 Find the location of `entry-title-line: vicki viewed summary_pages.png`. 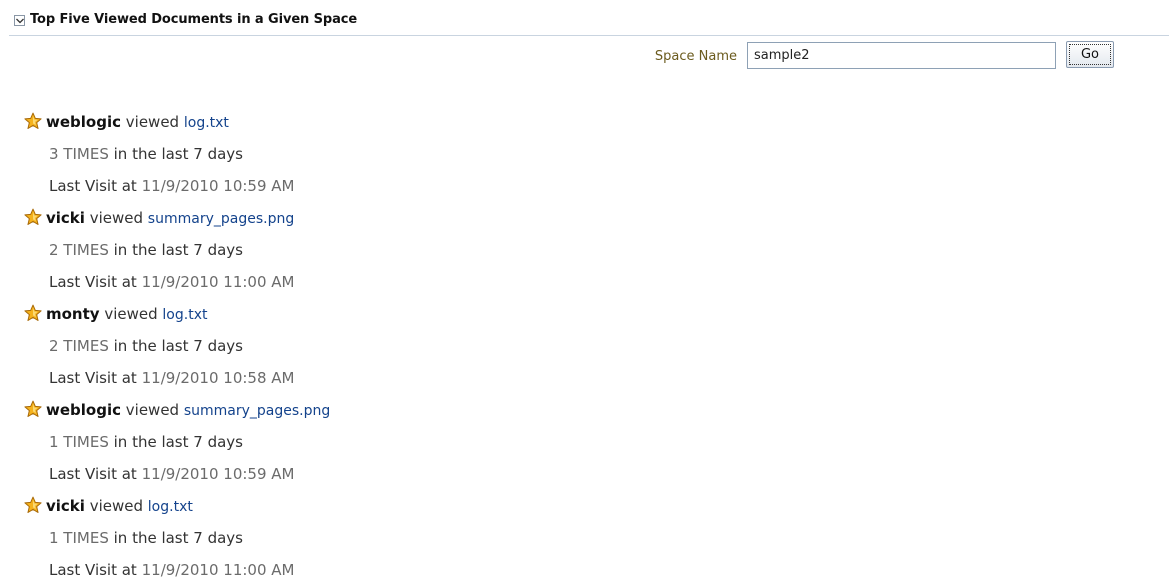

entry-title-line: vicki viewed summary_pages.png is located at coordinates (177, 218).